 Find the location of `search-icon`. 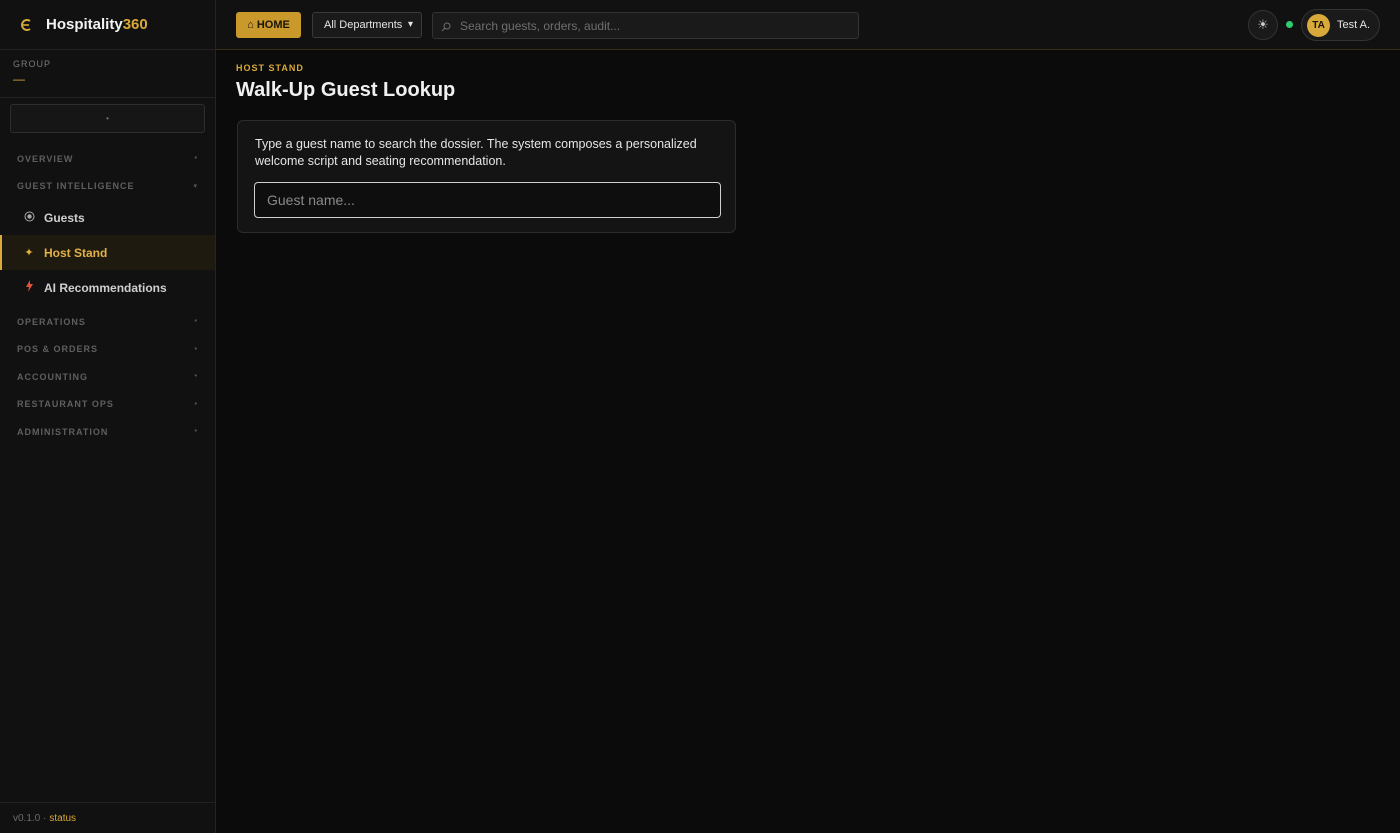

search-icon is located at coordinates (446, 26).